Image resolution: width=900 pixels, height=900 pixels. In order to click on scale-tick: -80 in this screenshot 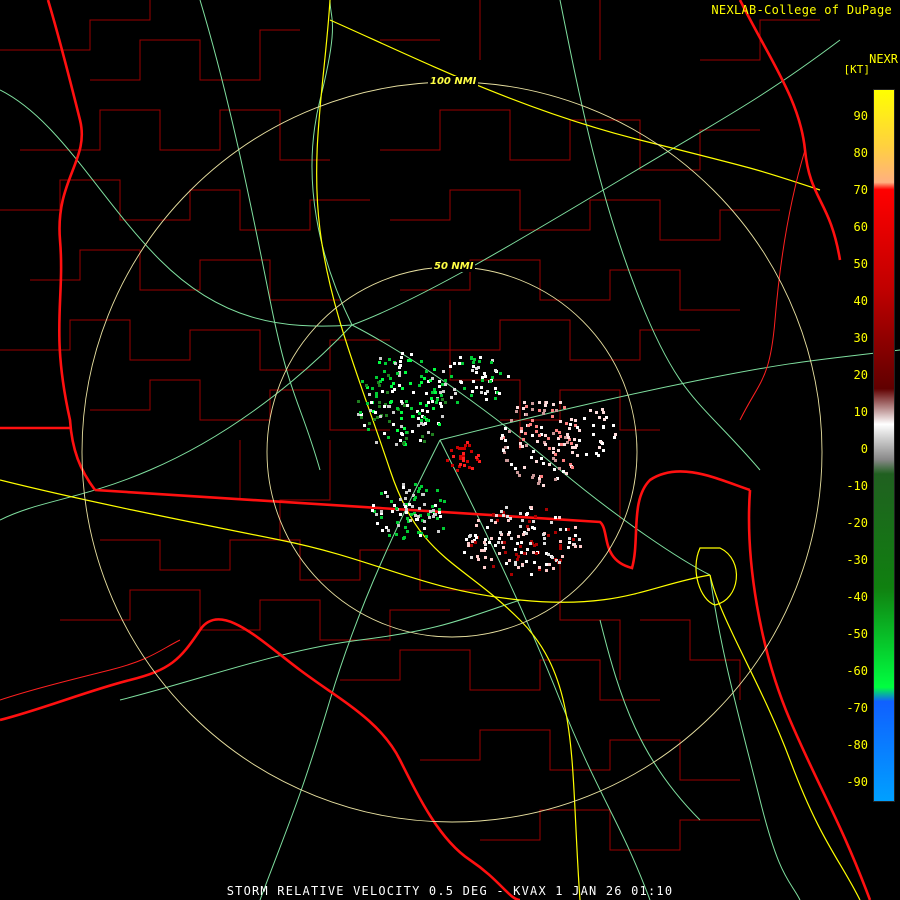, I will do `click(857, 745)`.